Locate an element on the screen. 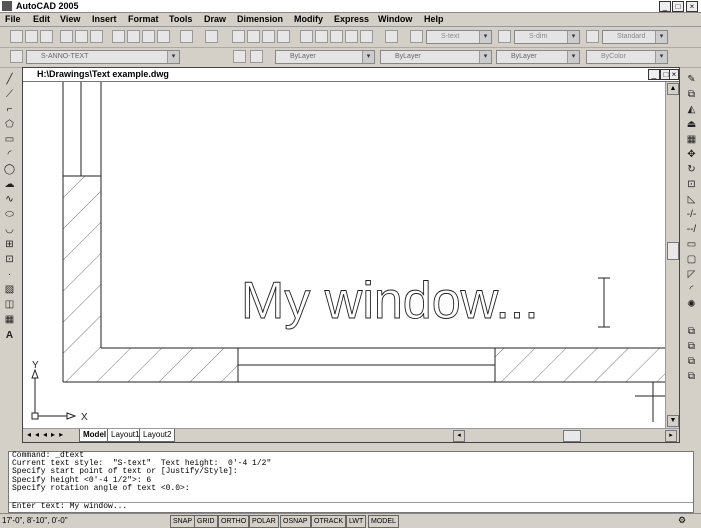  tab-nav-arrows-icon: ◂◂◂▸▸ is located at coordinates (47, 435).